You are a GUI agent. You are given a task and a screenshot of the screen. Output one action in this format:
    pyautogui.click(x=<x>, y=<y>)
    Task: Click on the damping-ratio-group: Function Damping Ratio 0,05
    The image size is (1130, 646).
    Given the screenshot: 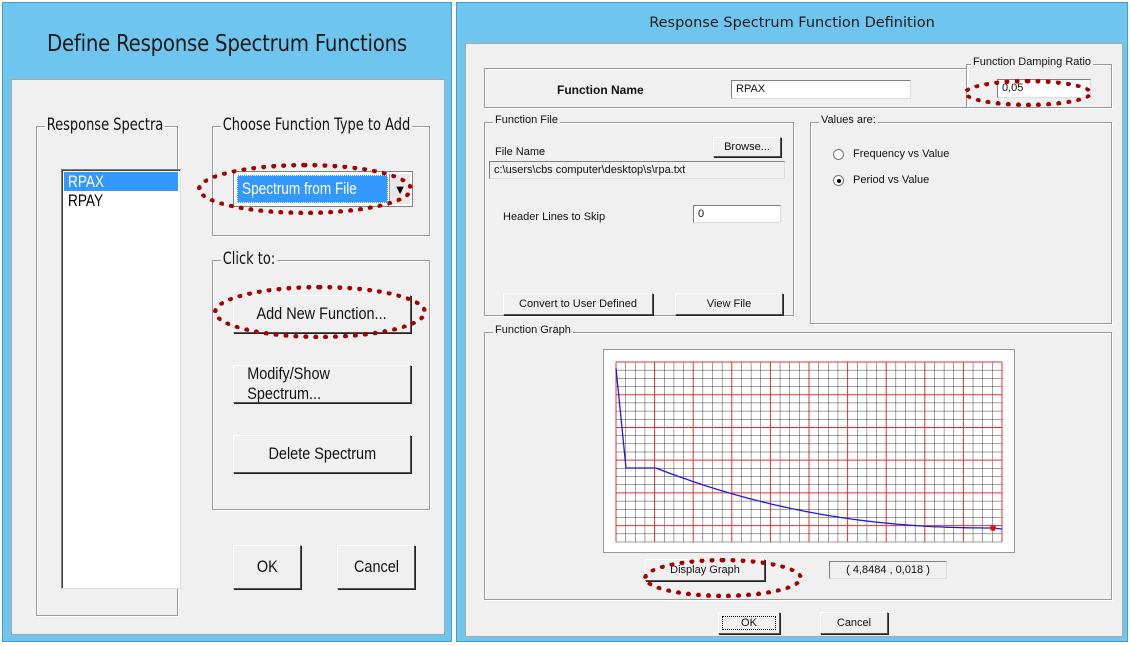 What is the action you would take?
    pyautogui.click(x=1039, y=82)
    